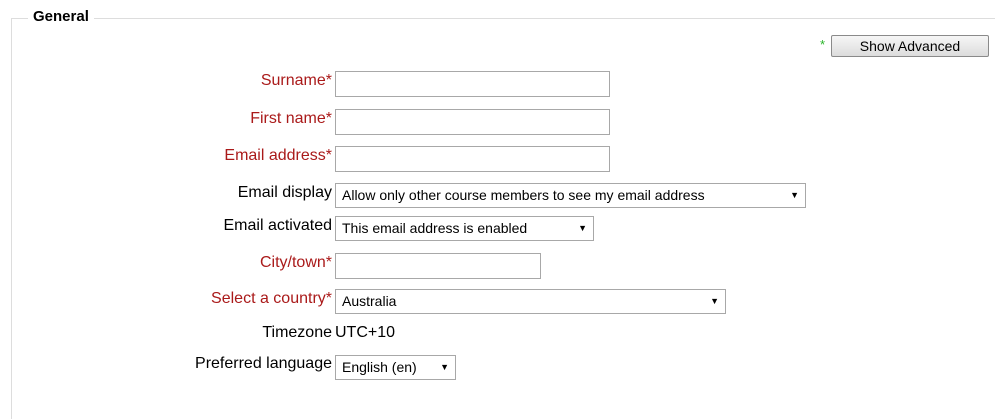  I want to click on timezone-value: UTC+10, so click(365, 332).